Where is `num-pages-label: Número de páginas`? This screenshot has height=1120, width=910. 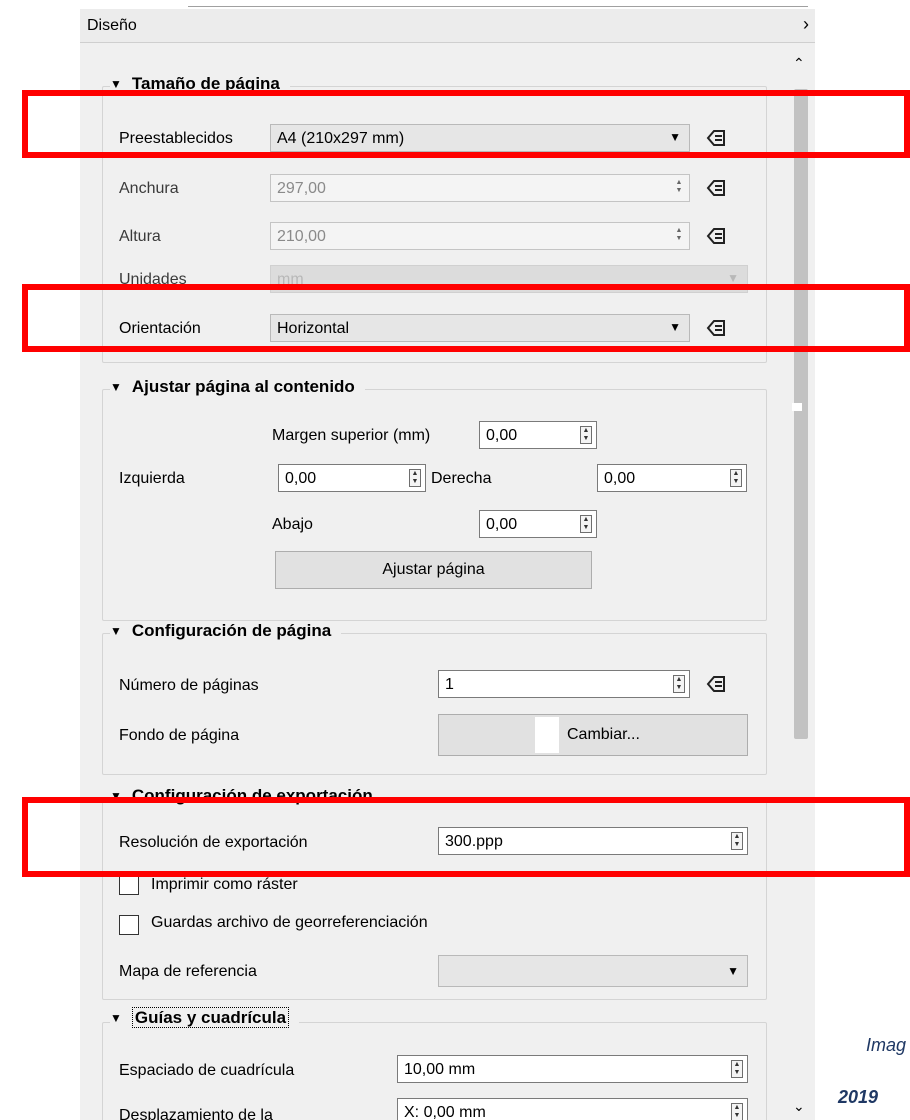 num-pages-label: Número de páginas is located at coordinates (189, 685).